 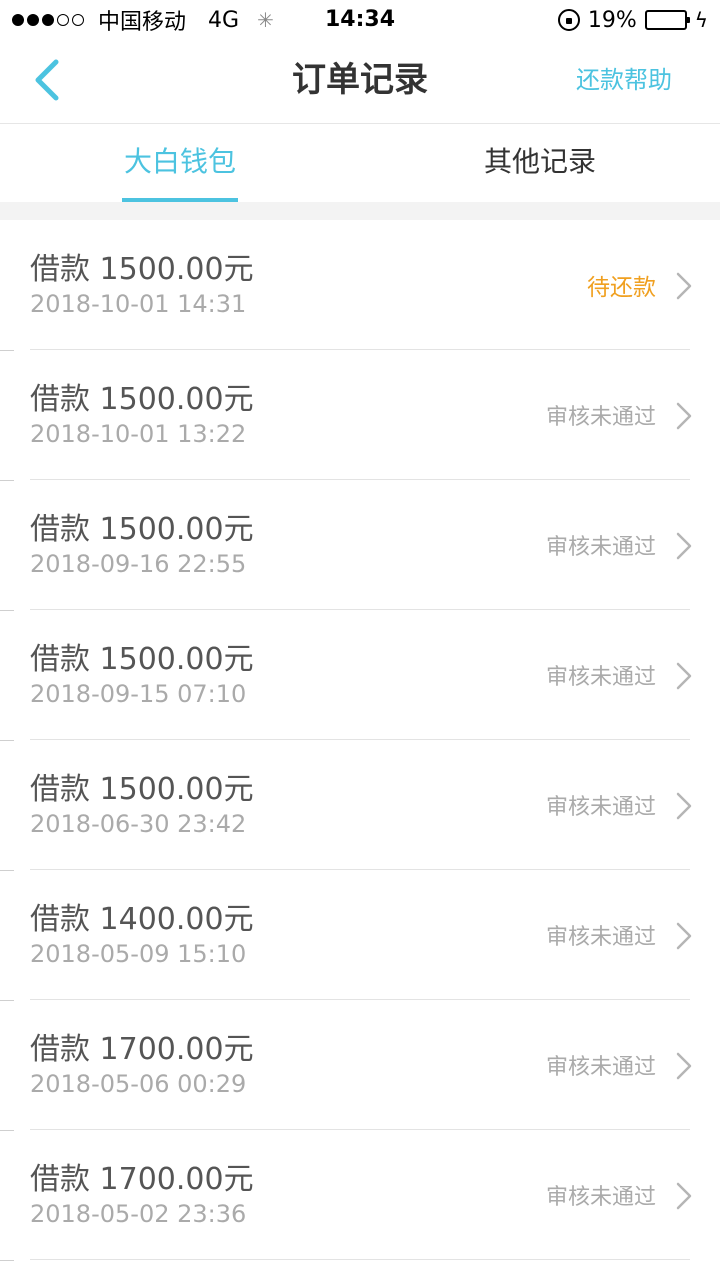 What do you see at coordinates (138, 824) in the screenshot?
I see `order-date: 2018-06-30 23:42` at bounding box center [138, 824].